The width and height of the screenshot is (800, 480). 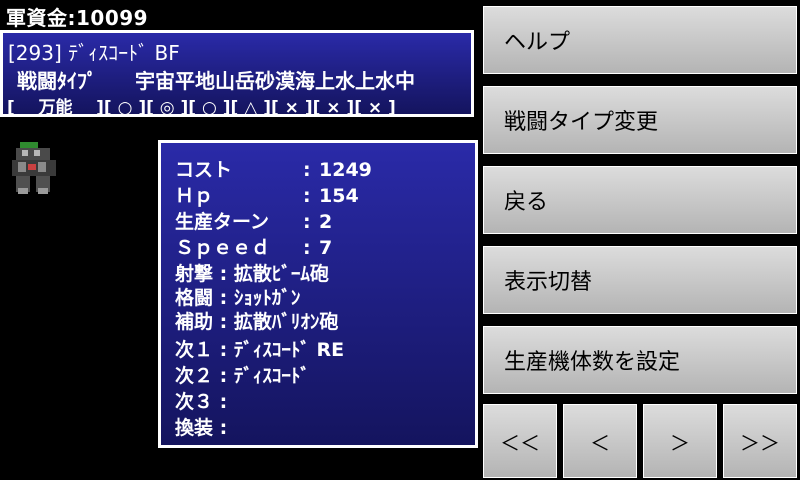 I want to click on weapon-row-melee: 格闘 : ｼｮｯﾄｶﾞﾝ, so click(x=238, y=298).